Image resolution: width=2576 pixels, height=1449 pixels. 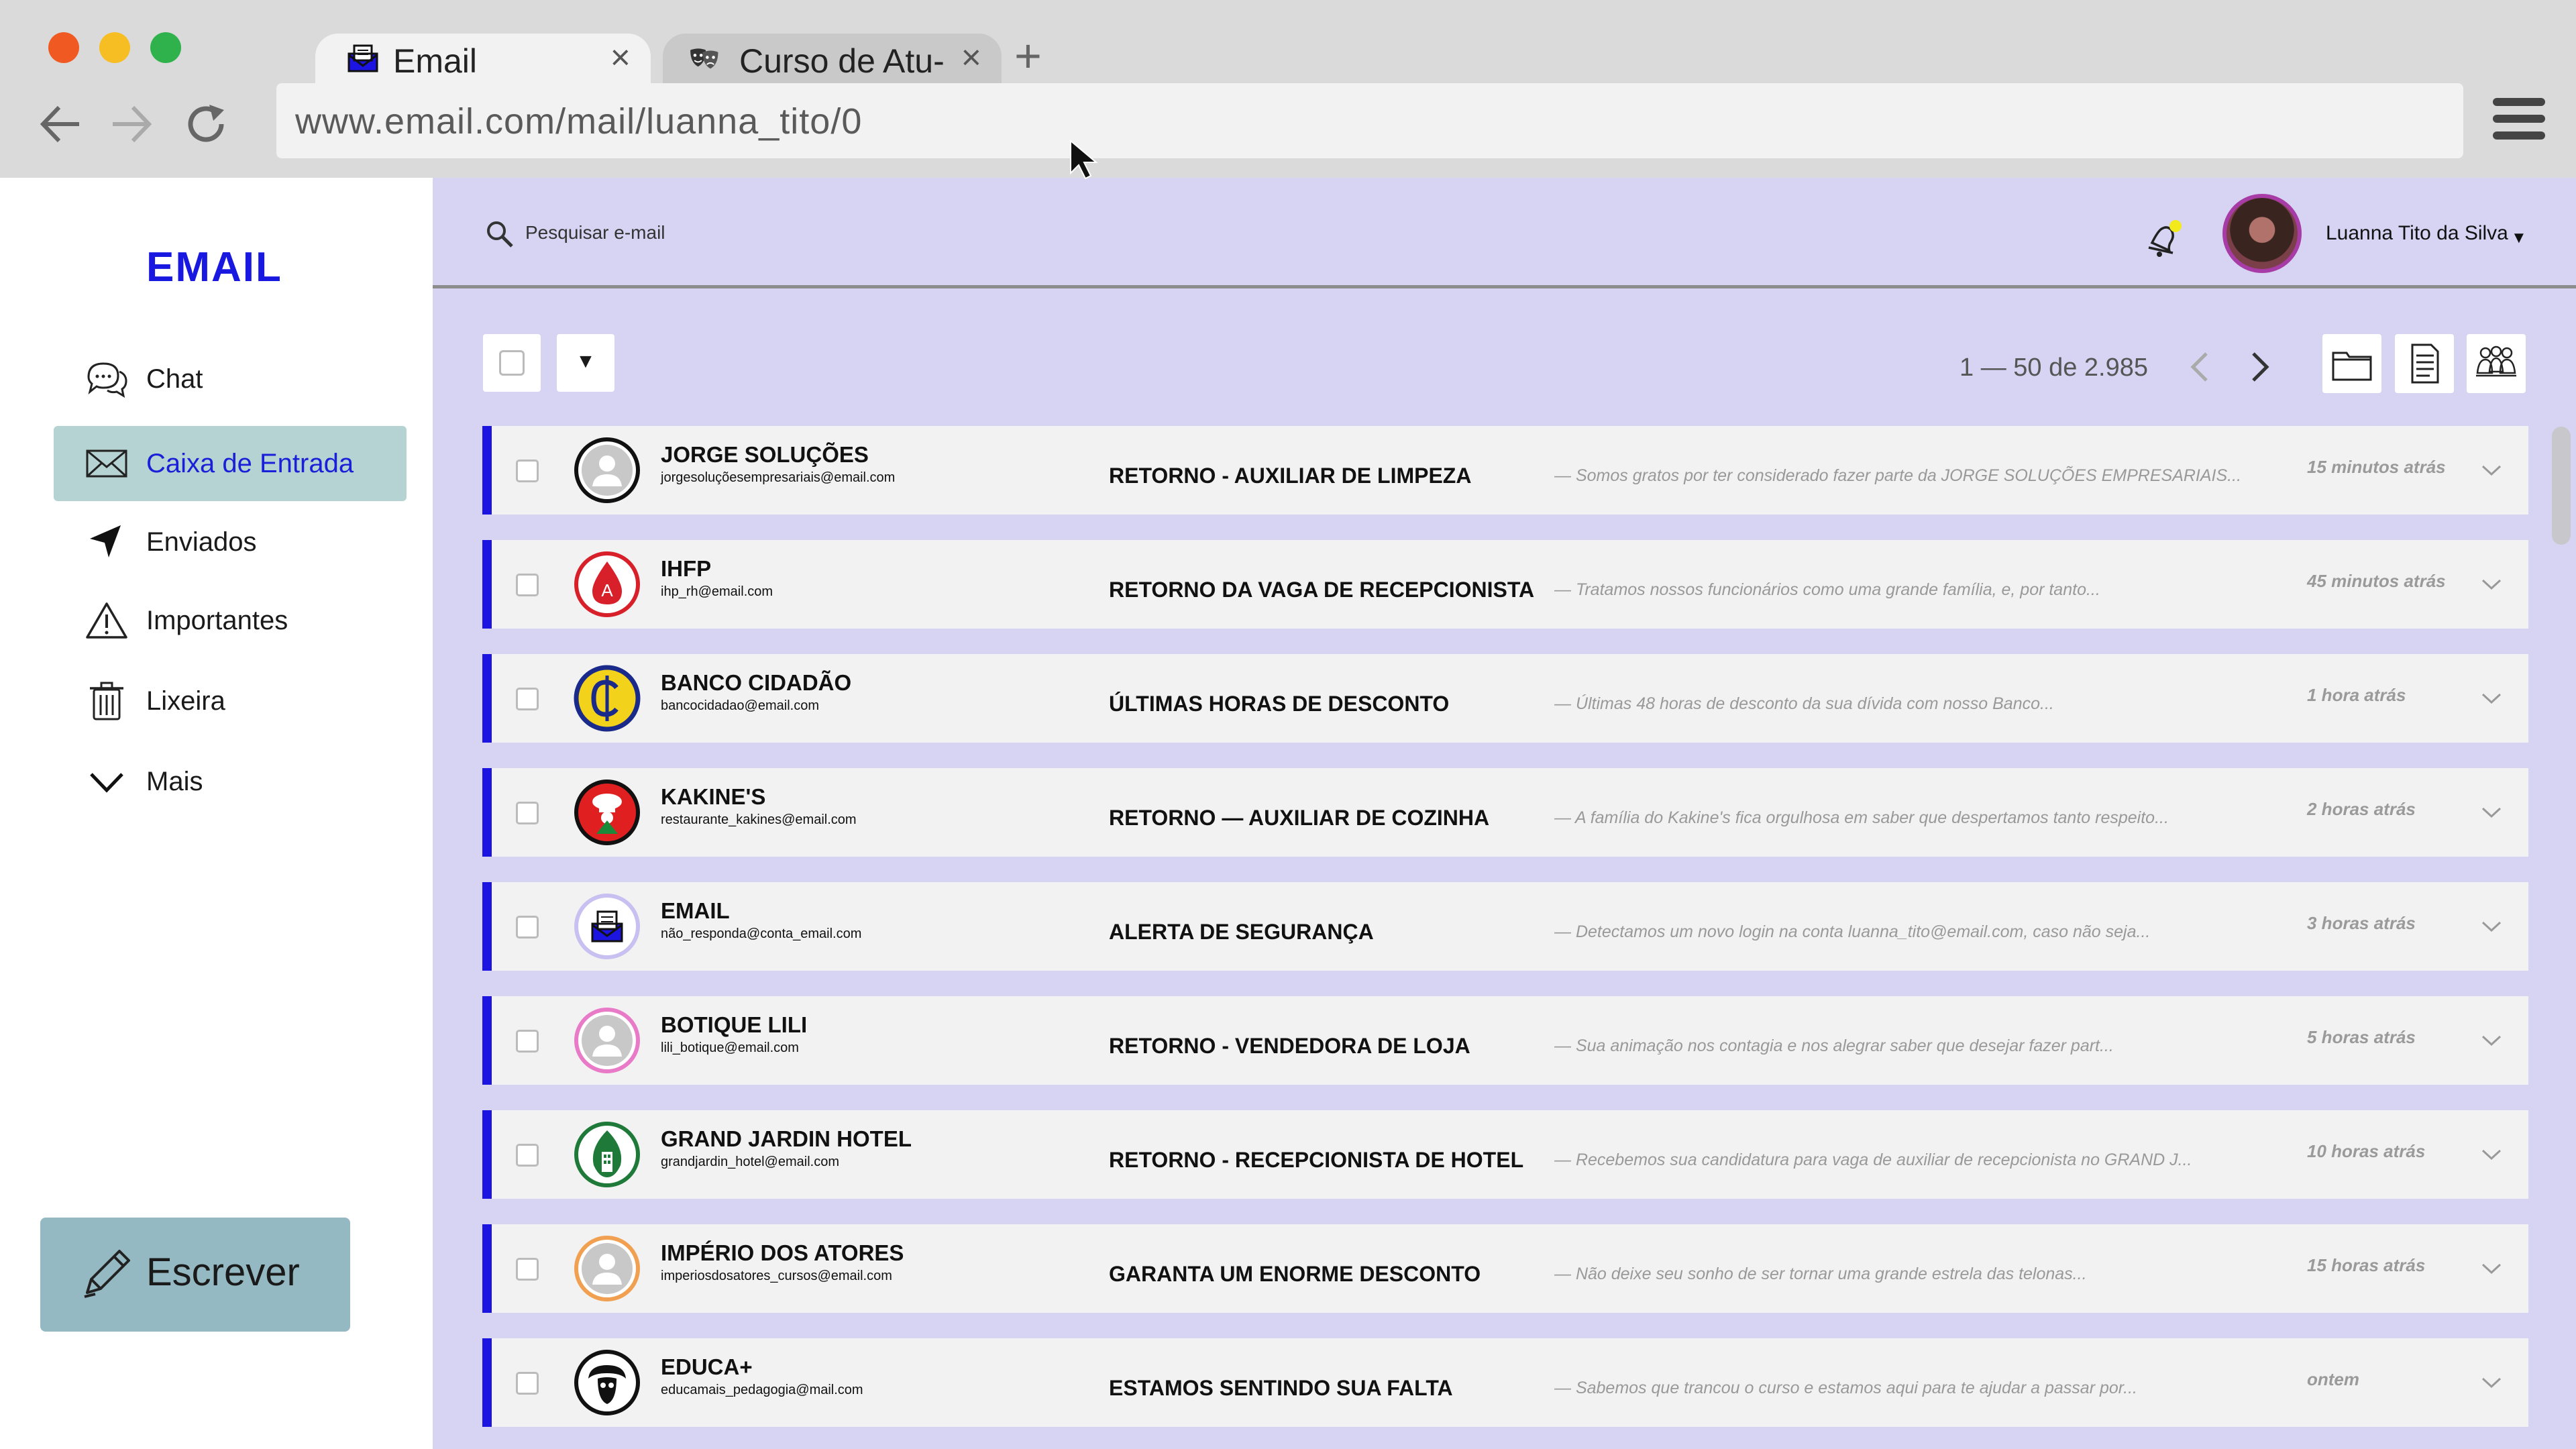 What do you see at coordinates (730, 1047) in the screenshot?
I see `email-address: lili_botique@email.com` at bounding box center [730, 1047].